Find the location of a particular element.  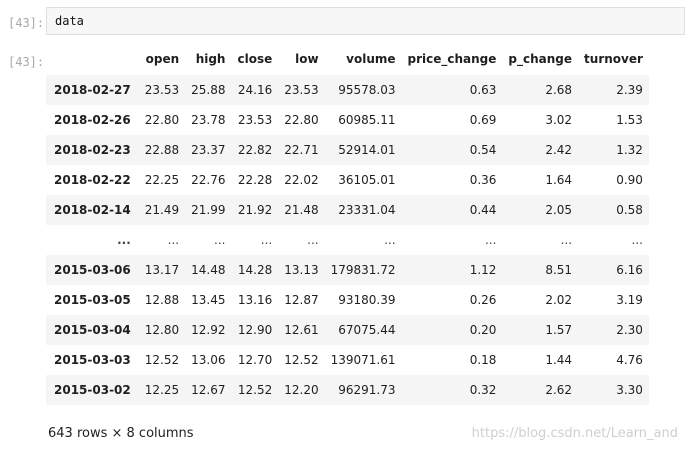

row-index: 2015-03-06 is located at coordinates (92, 270).